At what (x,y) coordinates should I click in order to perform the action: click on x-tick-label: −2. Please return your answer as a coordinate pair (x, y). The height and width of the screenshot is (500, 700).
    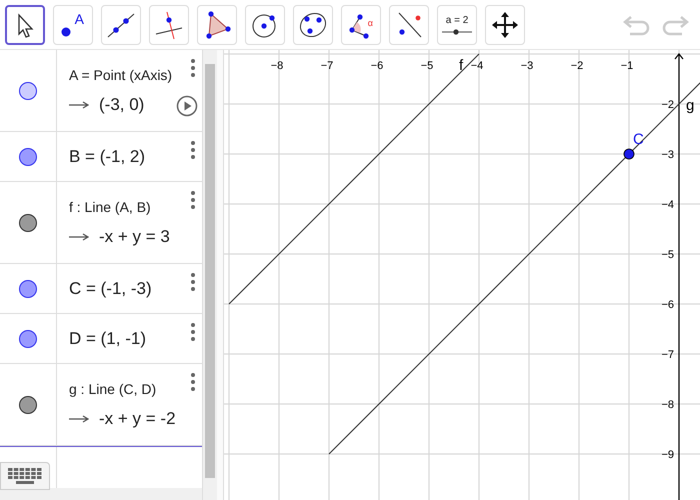
    Looking at the image, I should click on (577, 66).